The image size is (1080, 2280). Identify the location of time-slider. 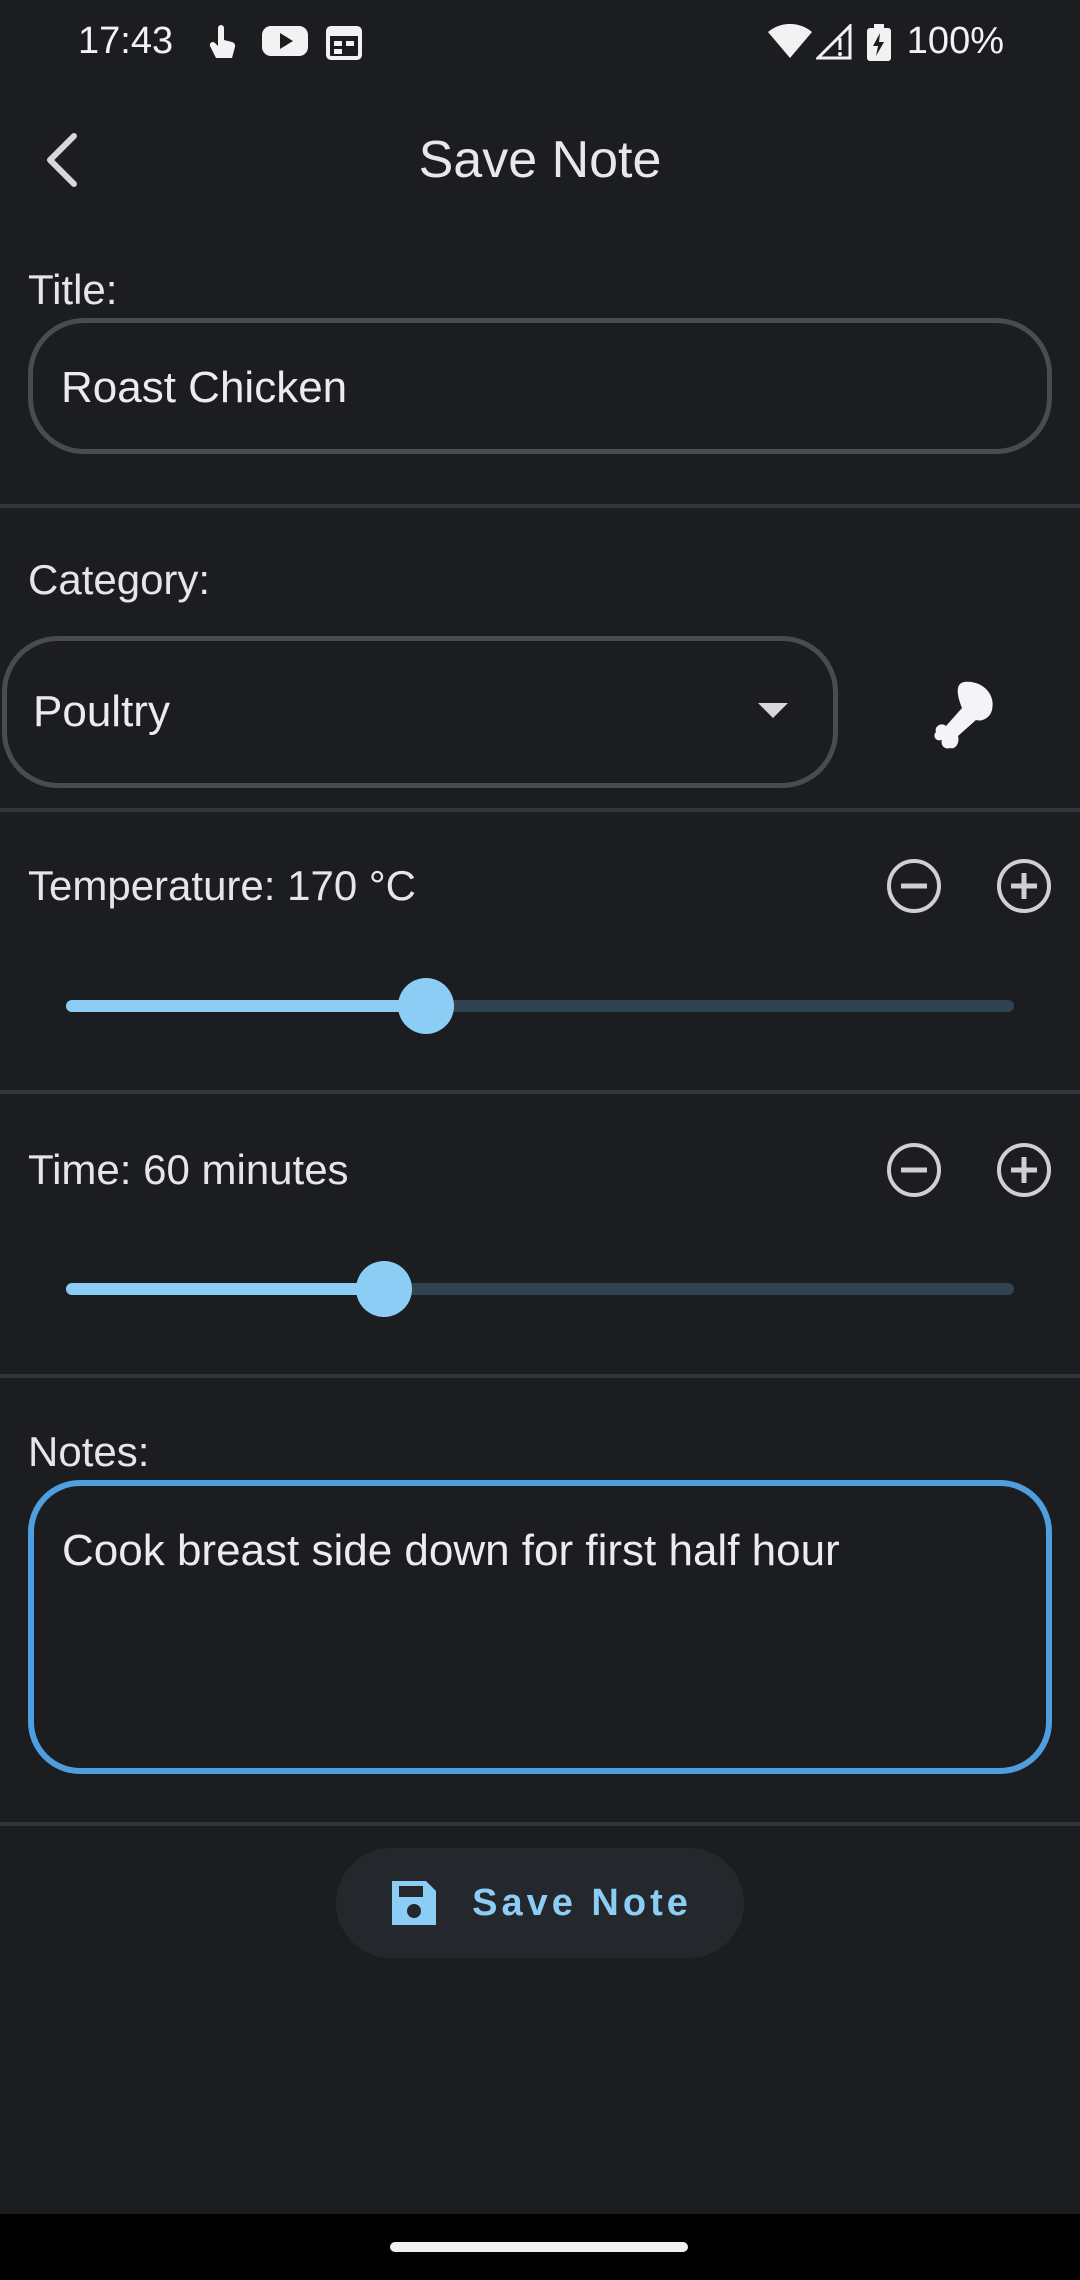
(540, 1289).